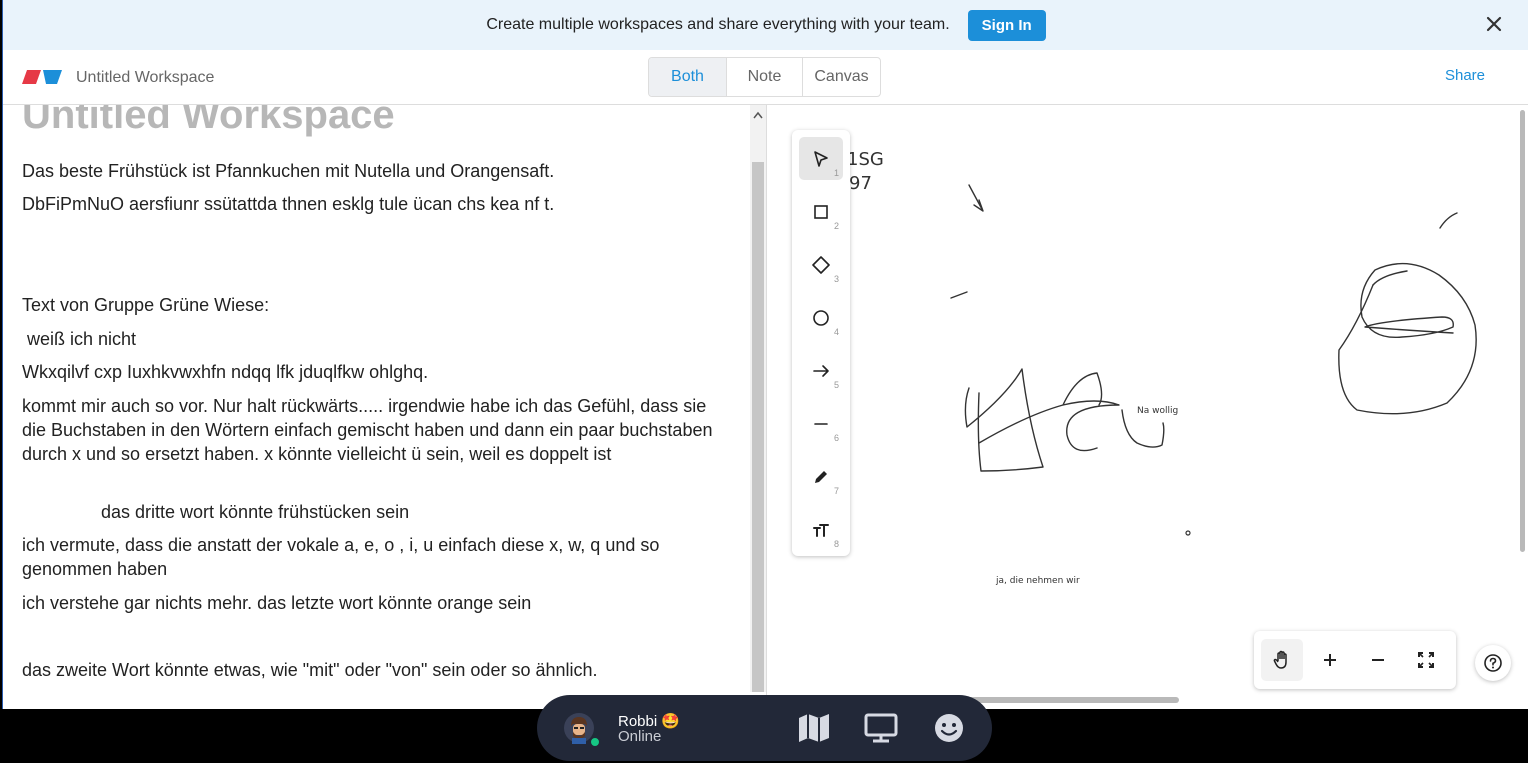  What do you see at coordinates (378, 339) in the screenshot?
I see `note-paragraph: weiß ich nicht` at bounding box center [378, 339].